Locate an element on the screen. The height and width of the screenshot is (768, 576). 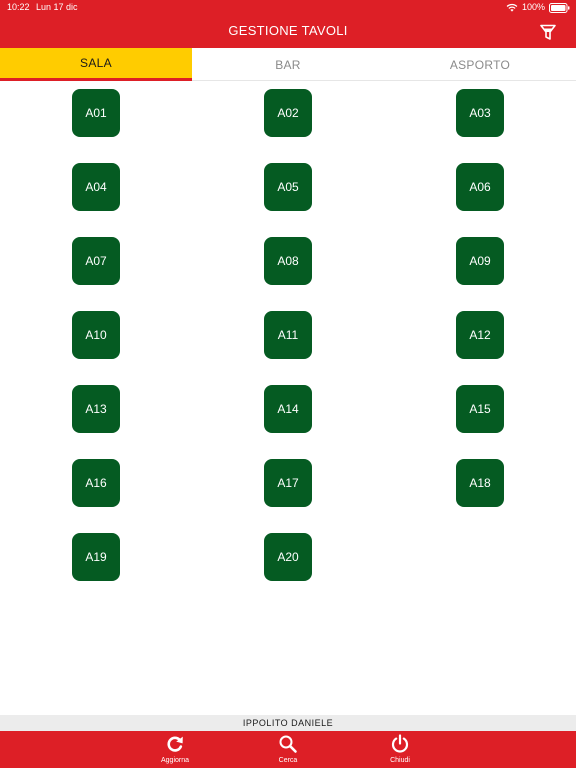
table-button: A16 is located at coordinates (96, 483).